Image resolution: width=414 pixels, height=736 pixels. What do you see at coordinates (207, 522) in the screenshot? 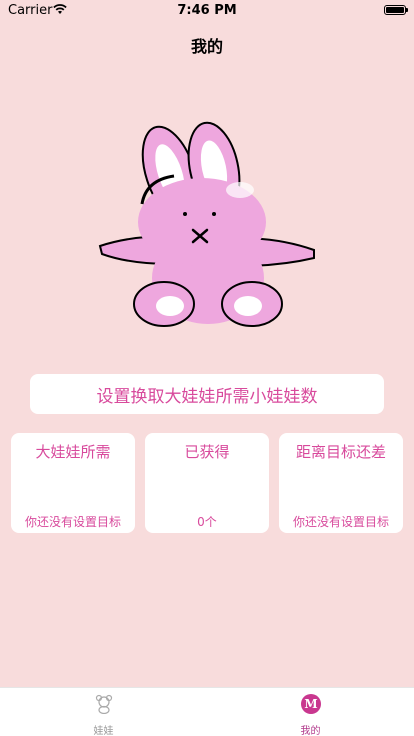
I see `card-value: 0个` at bounding box center [207, 522].